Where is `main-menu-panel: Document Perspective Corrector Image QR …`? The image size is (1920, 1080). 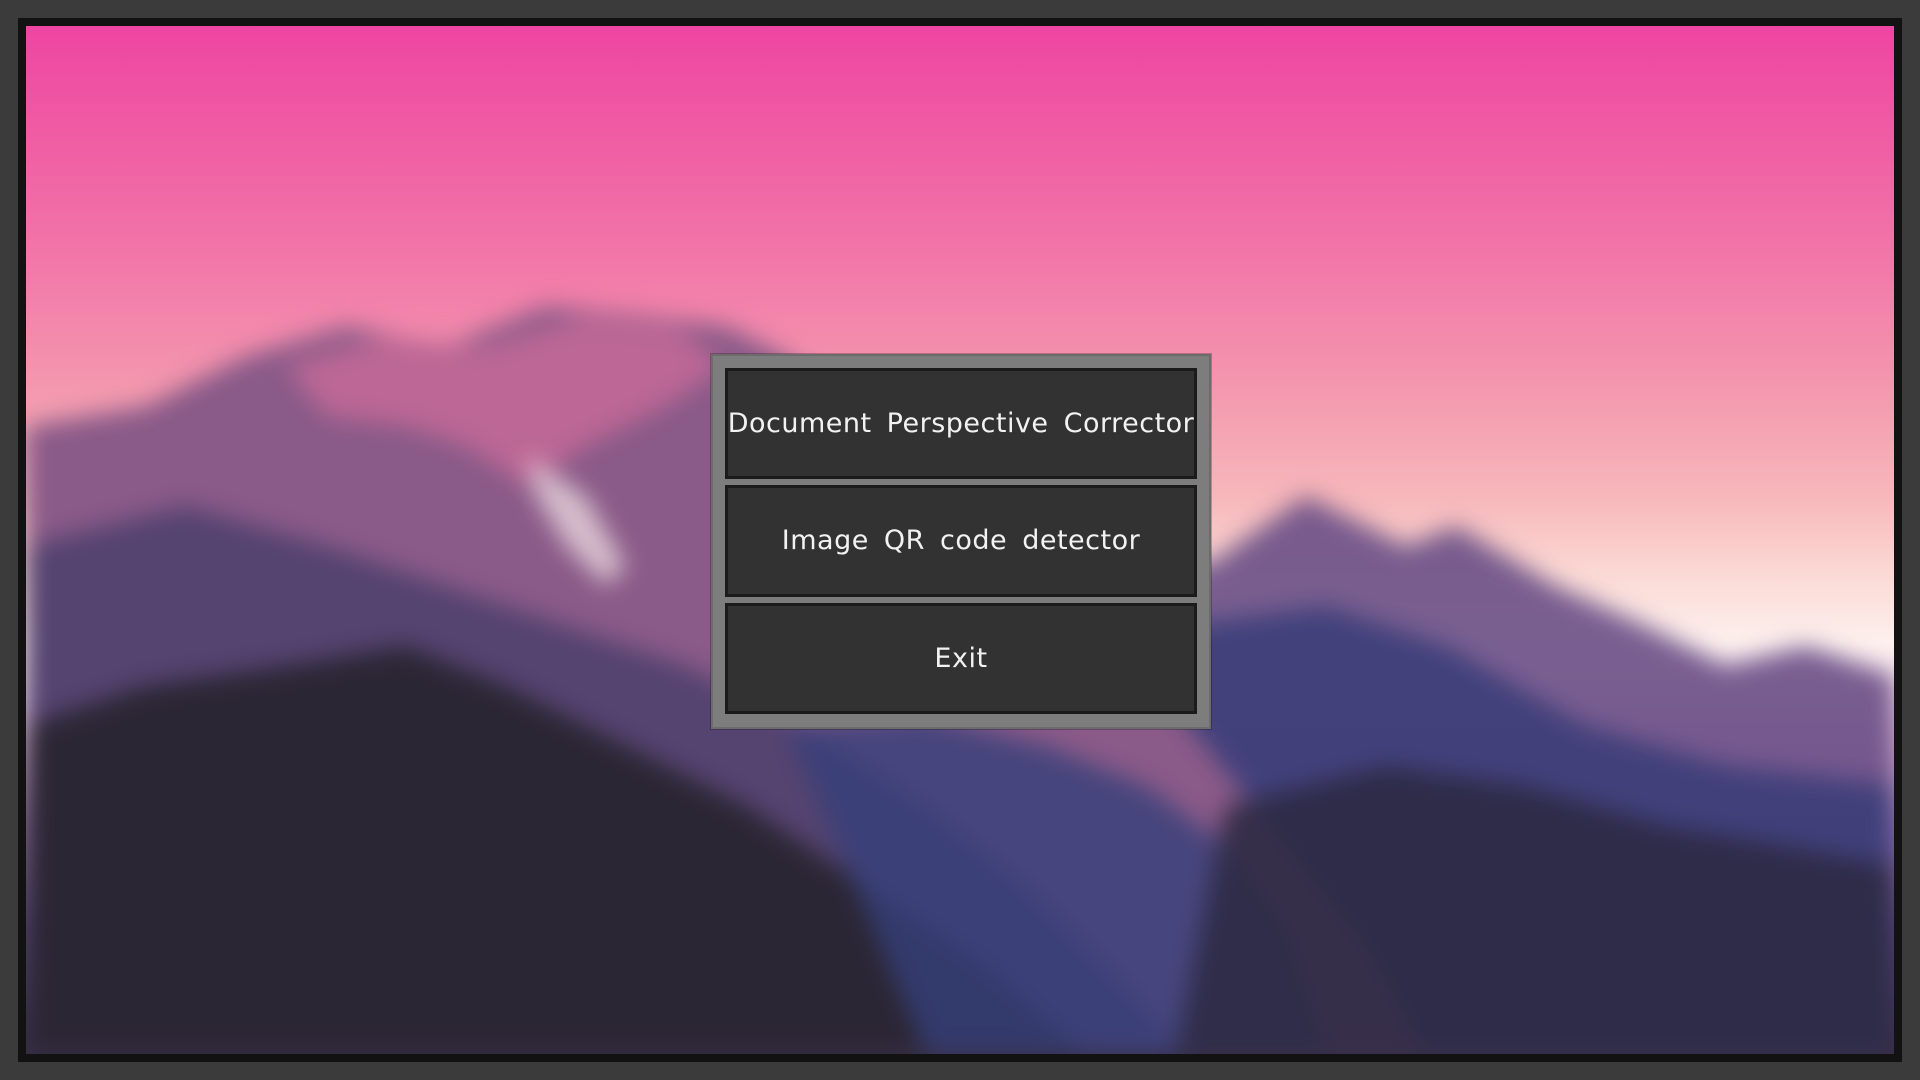 main-menu-panel: Document Perspective Corrector Image QR … is located at coordinates (961, 541).